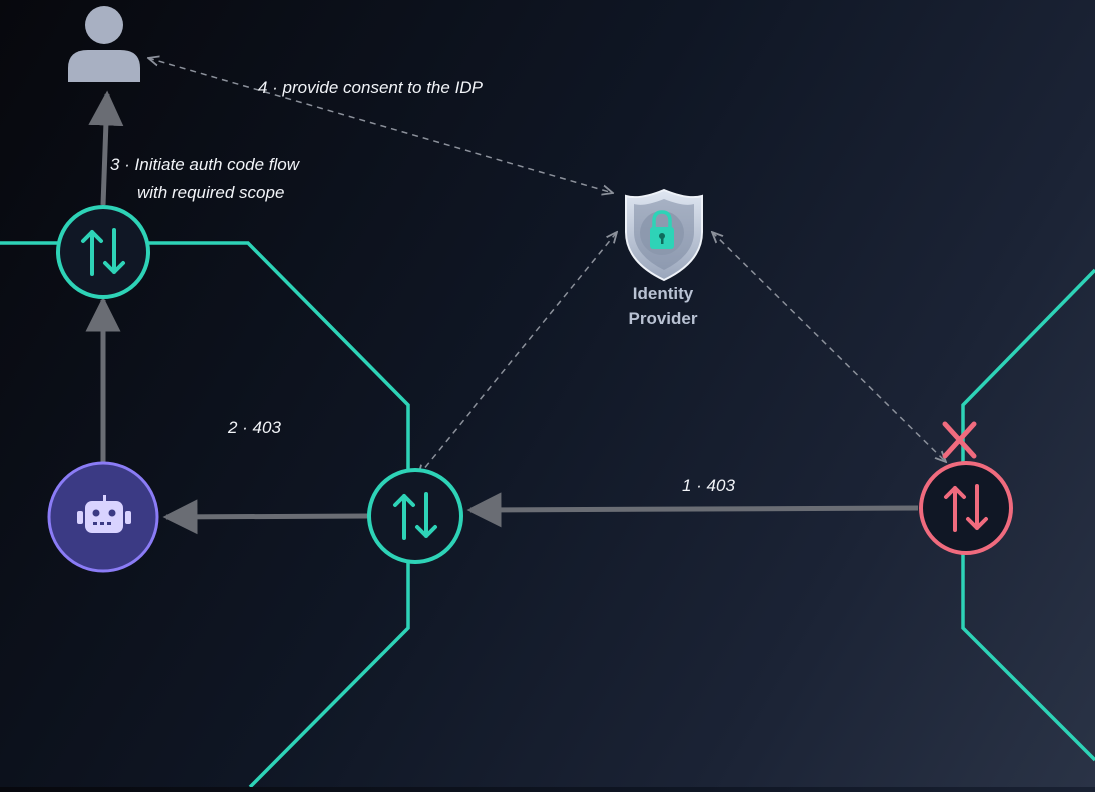  Describe the element at coordinates (517, 354) in the screenshot. I see `dashed-link-gateway-idp` at that location.